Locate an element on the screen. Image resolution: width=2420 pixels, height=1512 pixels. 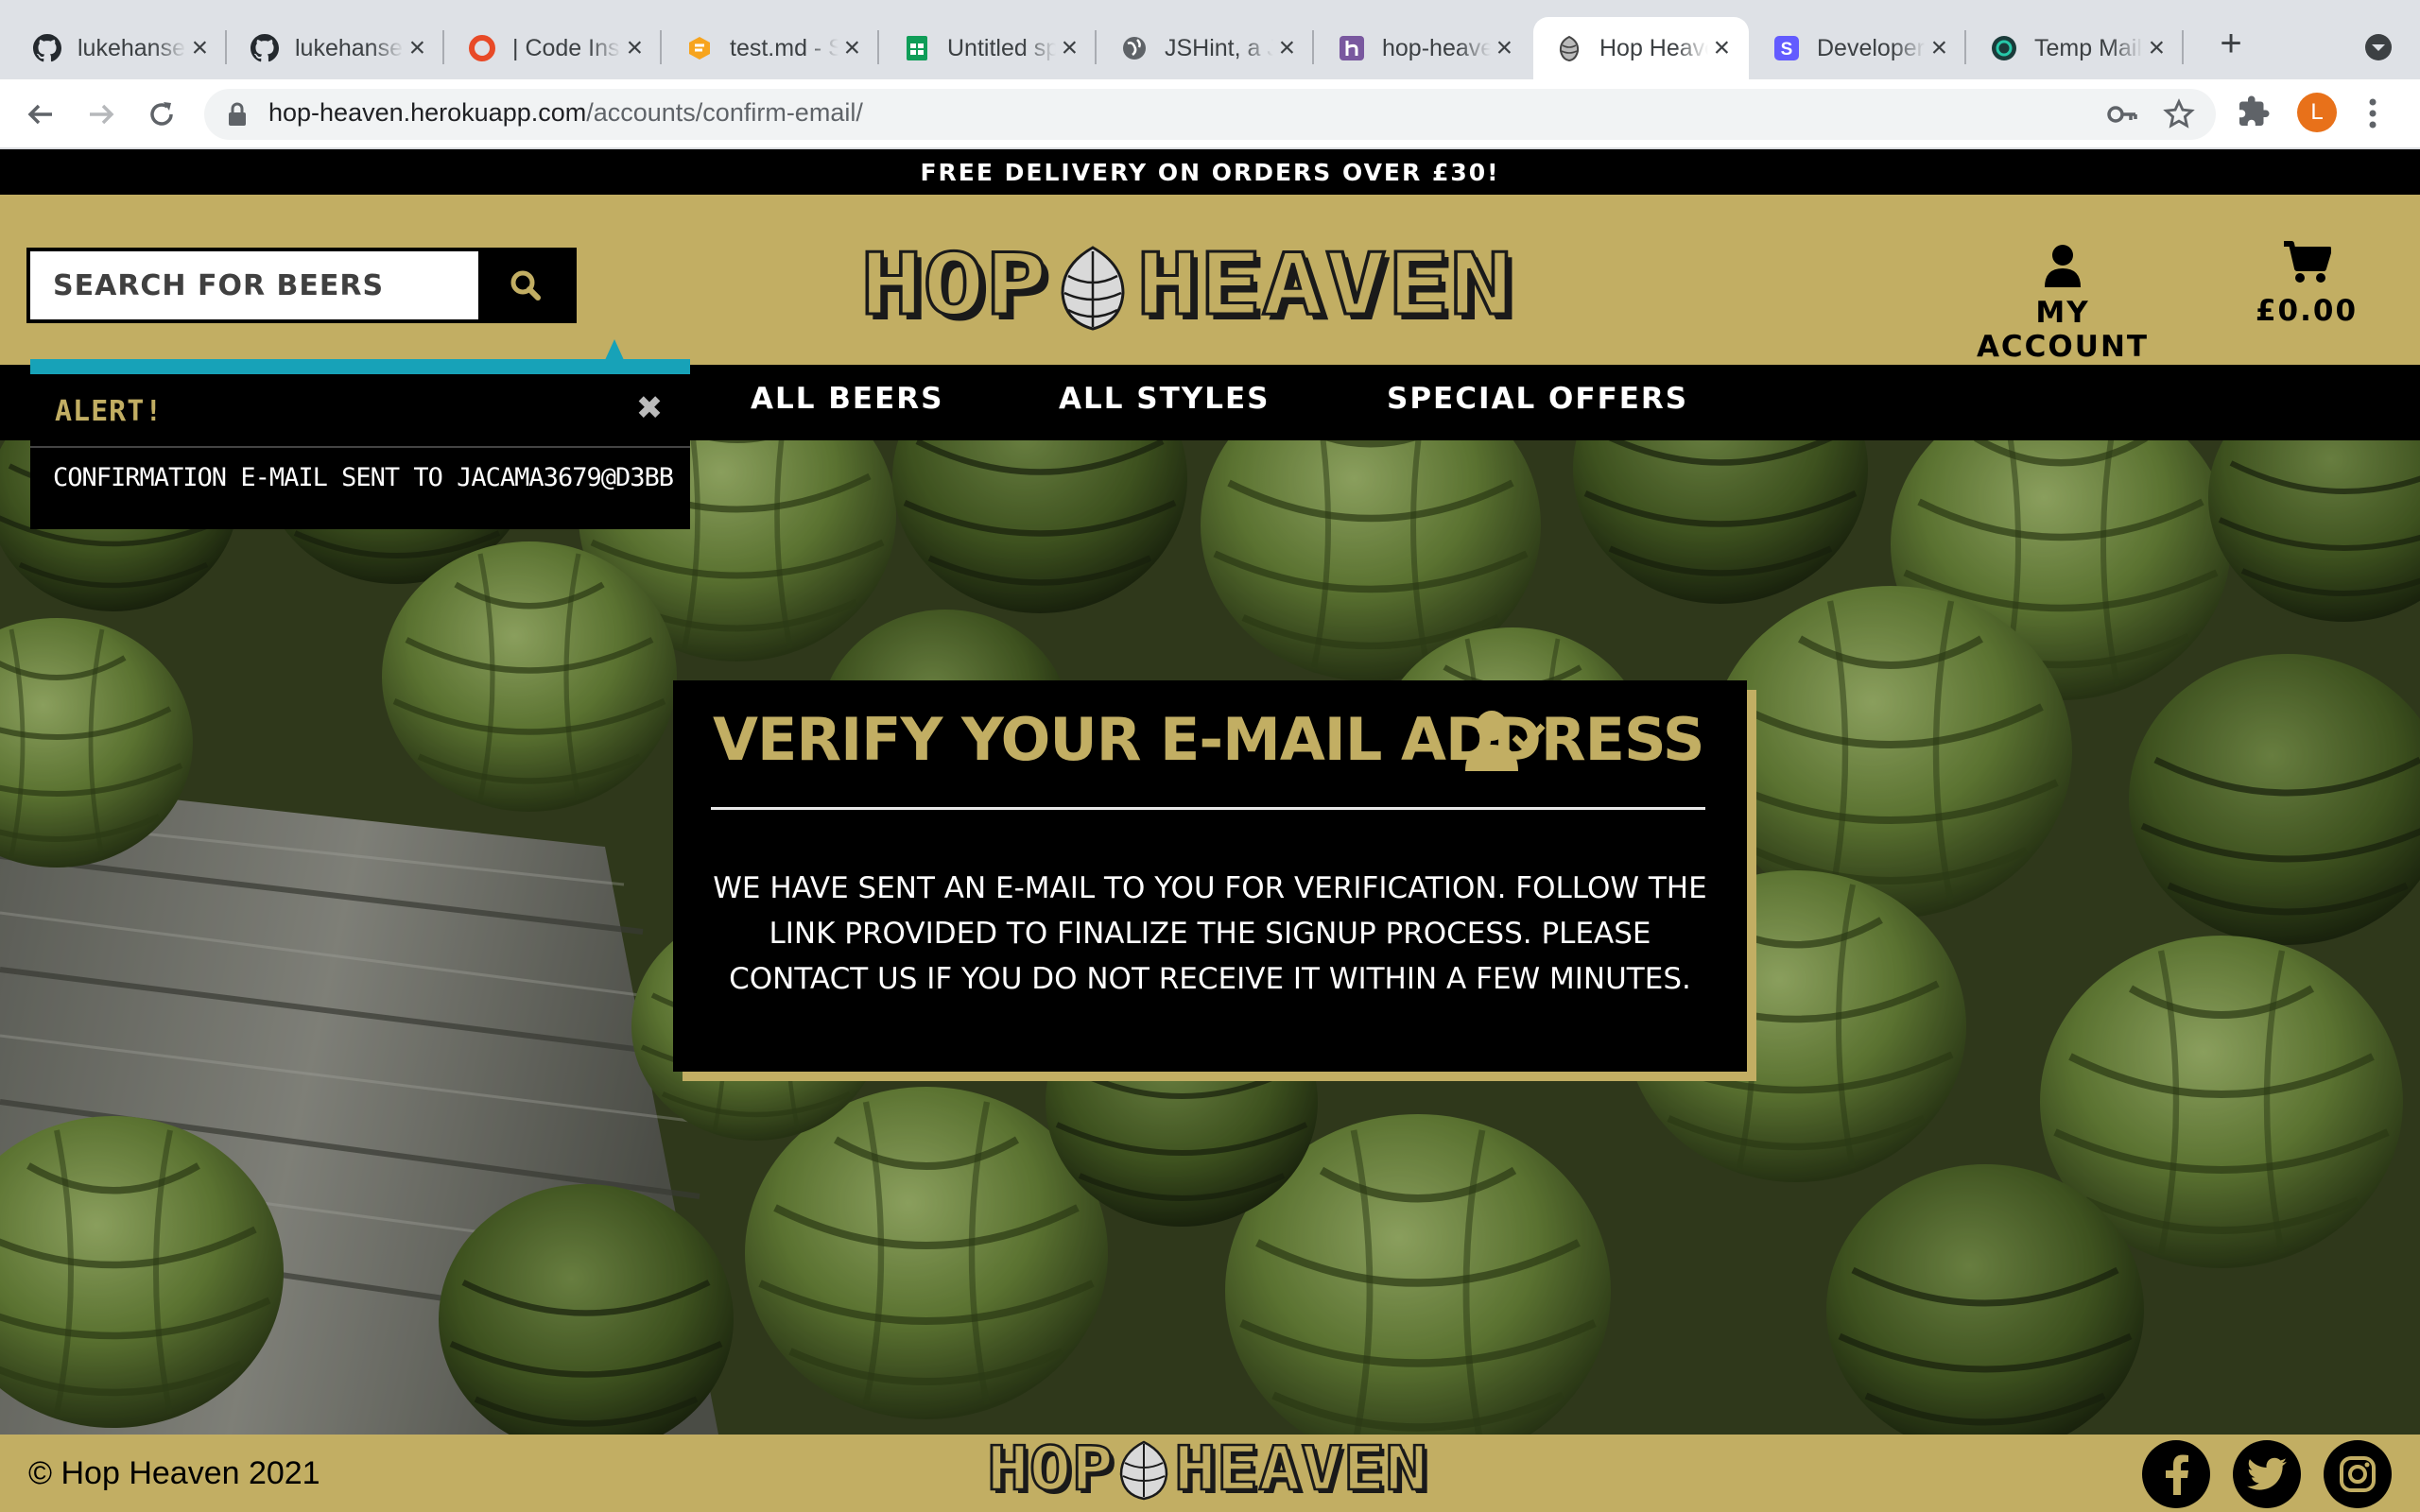
footer-logo: HOP HOP HEAVEN HEAVEN is located at coordinates (1210, 1471).